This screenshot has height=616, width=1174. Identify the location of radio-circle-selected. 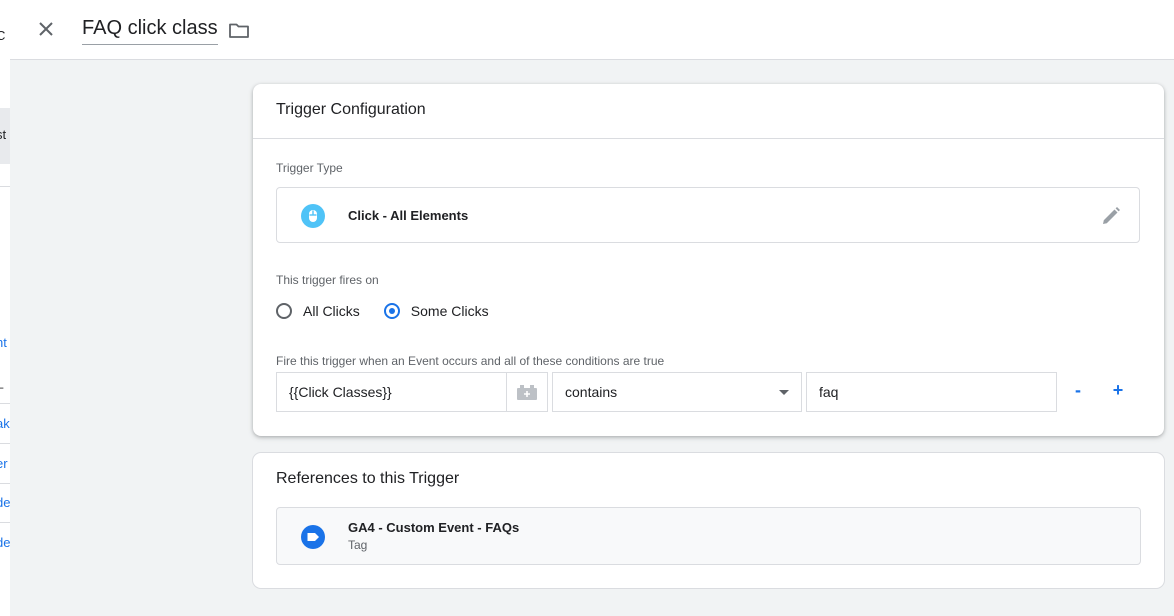
(391, 311).